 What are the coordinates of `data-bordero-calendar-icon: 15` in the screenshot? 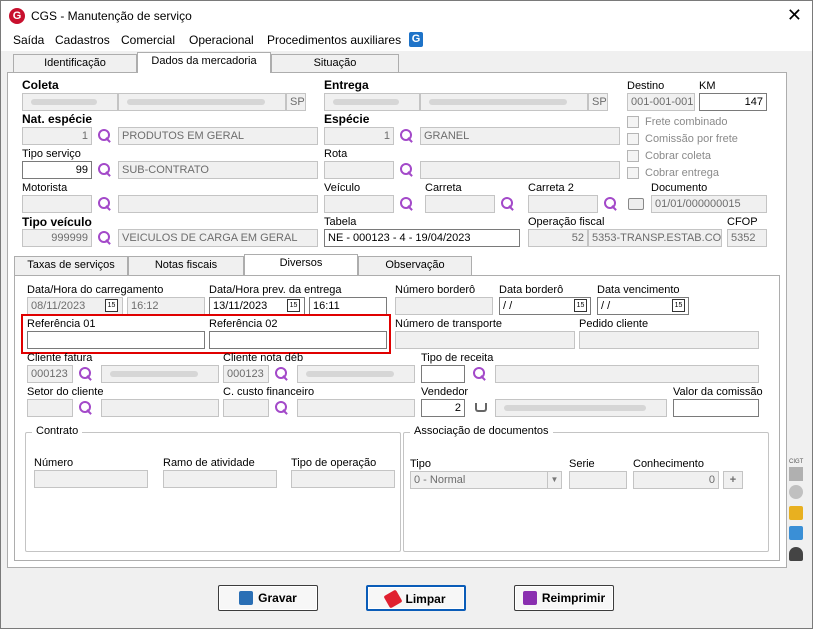 It's located at (580, 305).